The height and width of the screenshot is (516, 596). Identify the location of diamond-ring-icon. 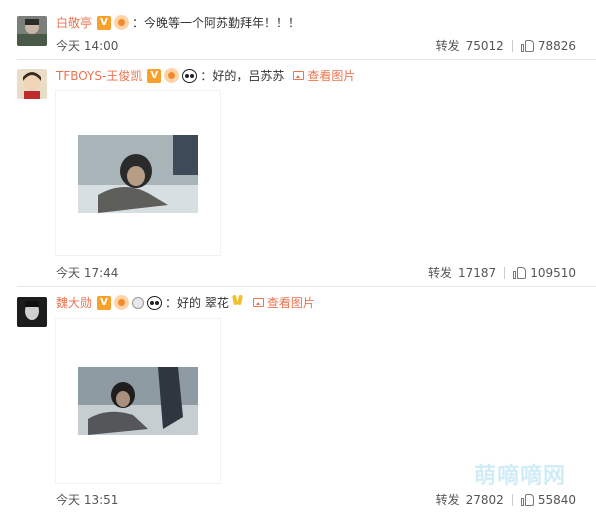
(138, 302).